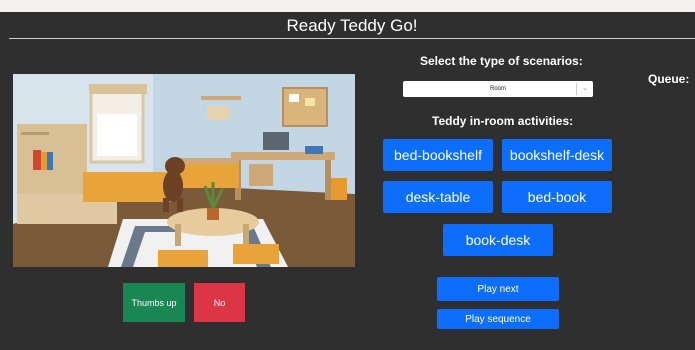 The width and height of the screenshot is (695, 350). Describe the element at coordinates (438, 155) in the screenshot. I see `activity-button-bed-bookshelf: bed-bookshelf` at that location.